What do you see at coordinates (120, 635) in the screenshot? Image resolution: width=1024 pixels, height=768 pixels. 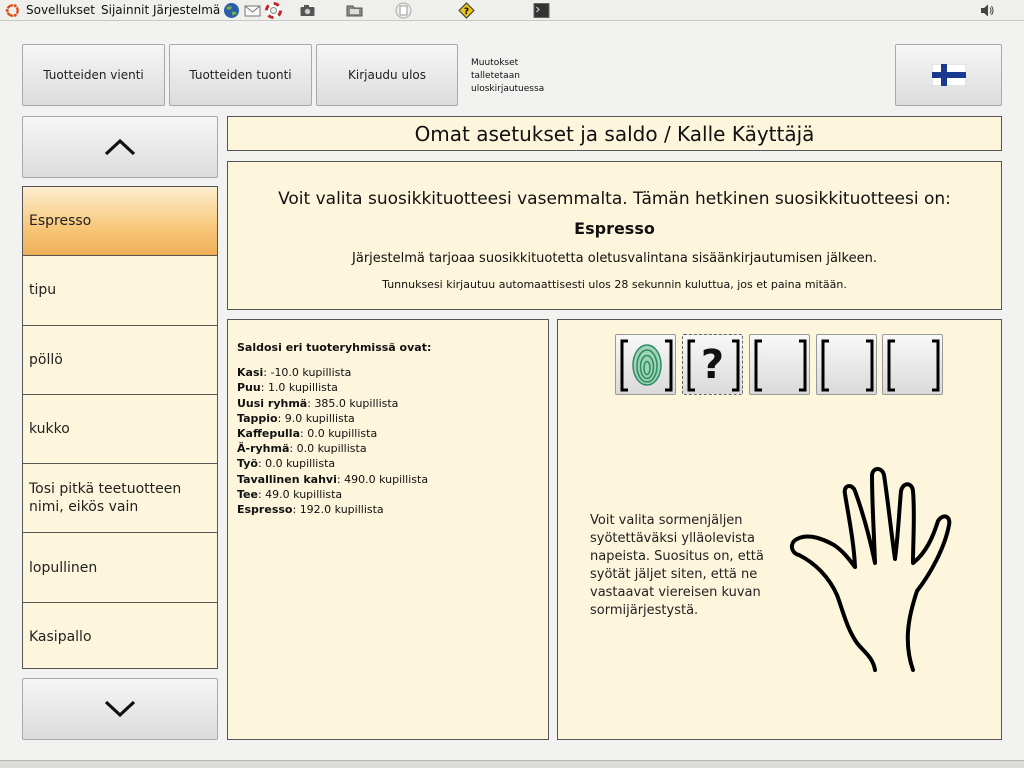 I see `product-item-kasipallo: Kasipallo` at bounding box center [120, 635].